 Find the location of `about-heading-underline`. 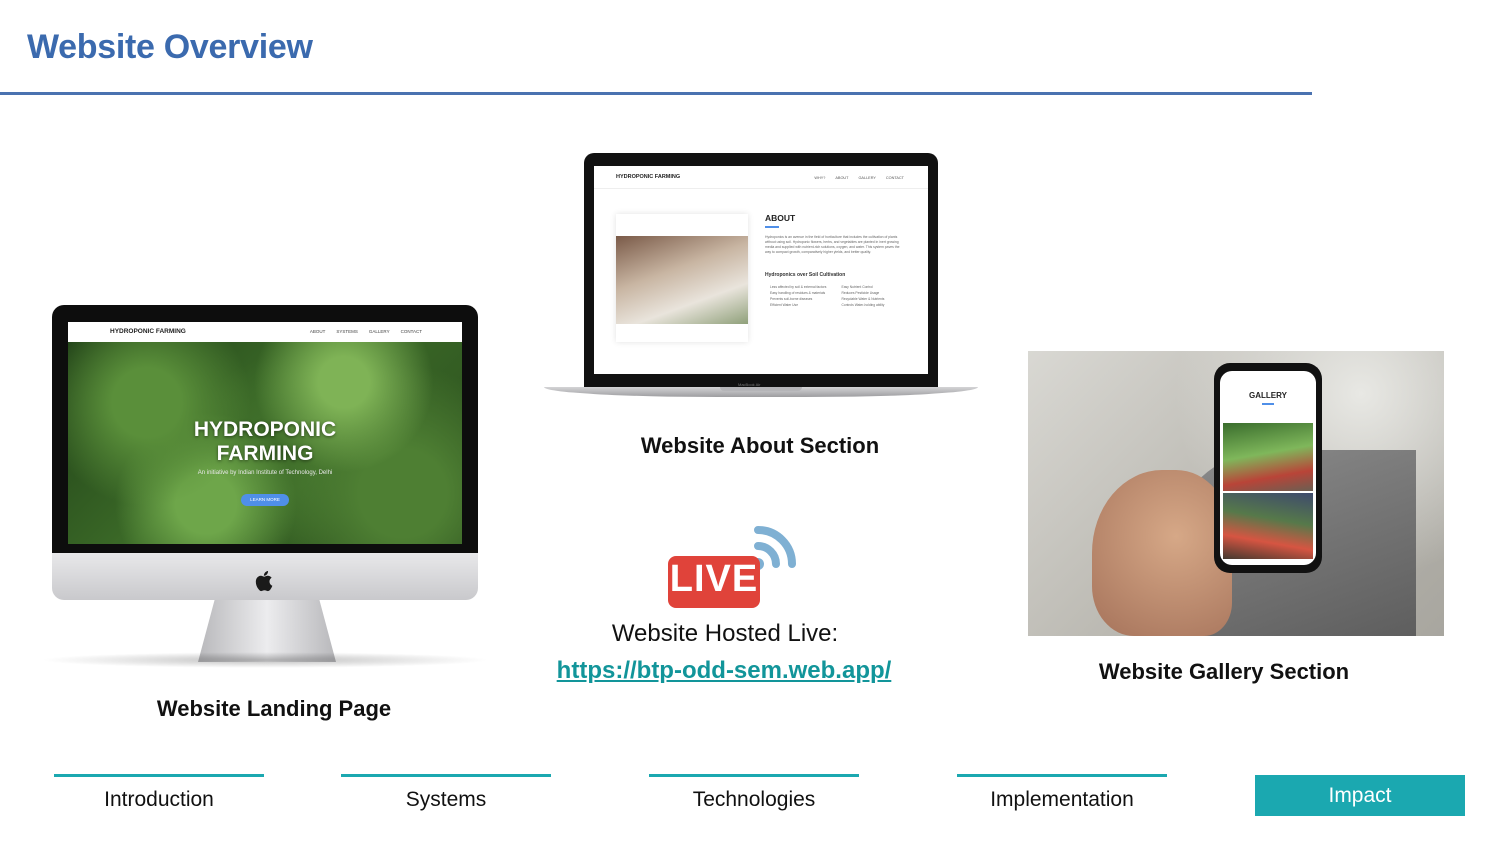

about-heading-underline is located at coordinates (772, 227).